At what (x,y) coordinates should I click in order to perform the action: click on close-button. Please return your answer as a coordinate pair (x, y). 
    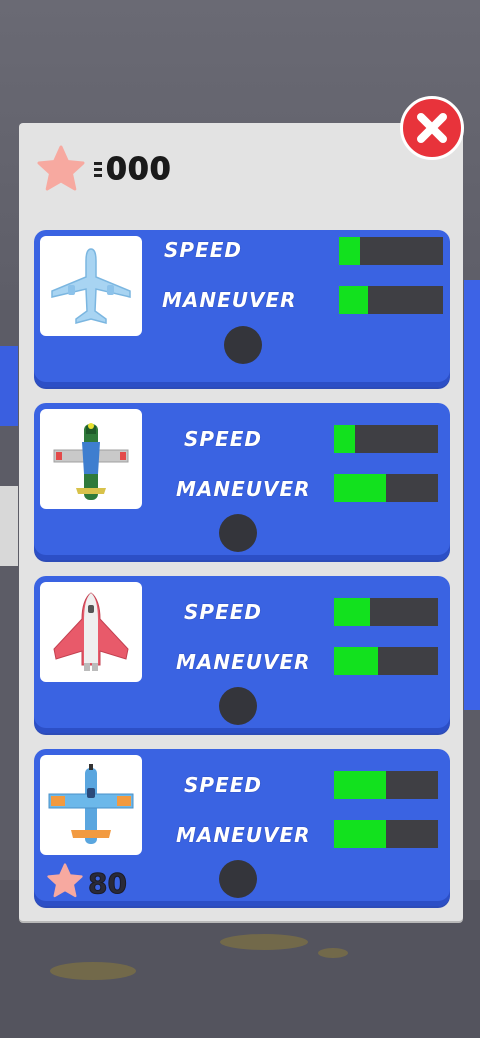
    Looking at the image, I should click on (432, 128).